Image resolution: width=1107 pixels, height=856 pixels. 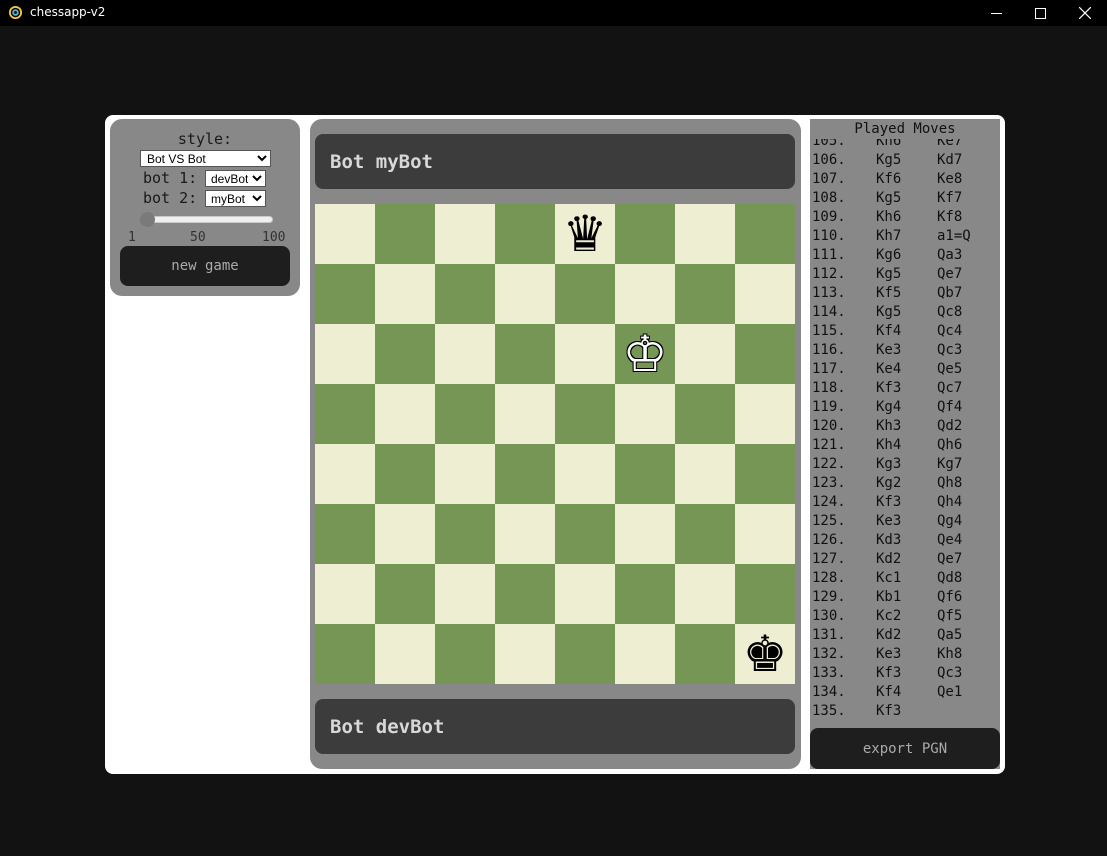 I want to click on white-move: Ke4, so click(x=889, y=369).